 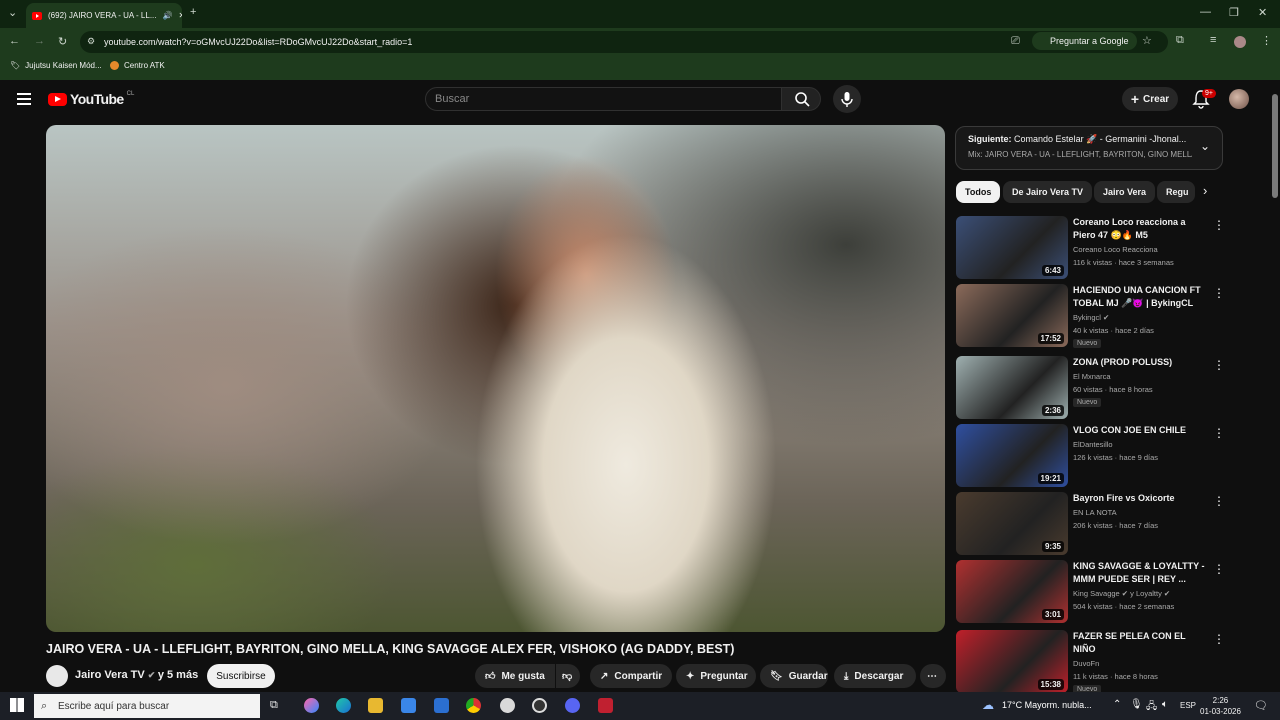 What do you see at coordinates (24, 99) in the screenshot?
I see `hamburger-menu-icon` at bounding box center [24, 99].